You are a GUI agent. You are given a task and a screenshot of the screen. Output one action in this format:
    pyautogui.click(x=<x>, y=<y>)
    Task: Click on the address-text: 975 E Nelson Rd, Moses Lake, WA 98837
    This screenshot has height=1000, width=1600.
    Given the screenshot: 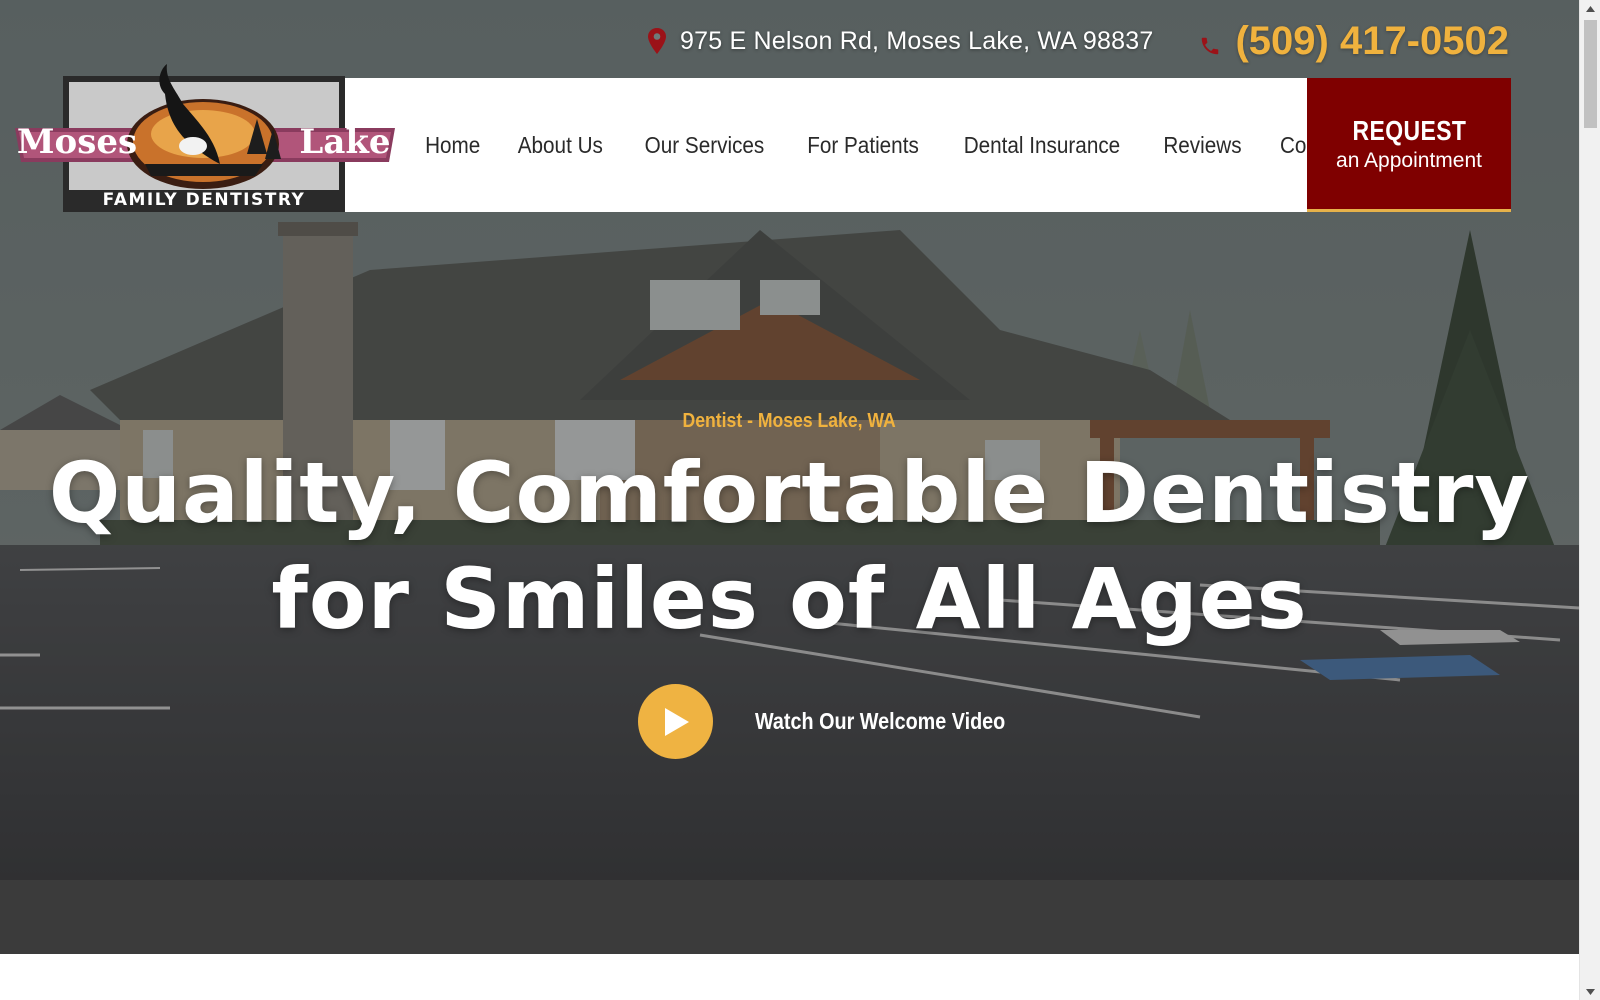 What is the action you would take?
    pyautogui.click(x=917, y=40)
    